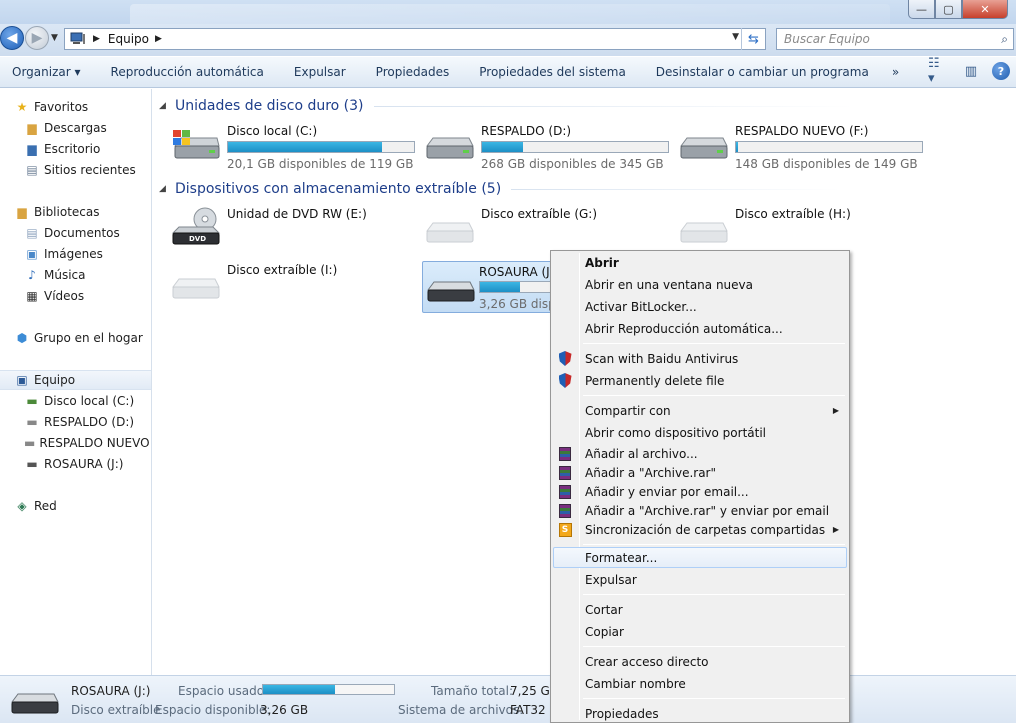  What do you see at coordinates (75, 338) in the screenshot?
I see `sidebar-item-grupo-hogar: ⬢ Grupo en el hogar` at bounding box center [75, 338].